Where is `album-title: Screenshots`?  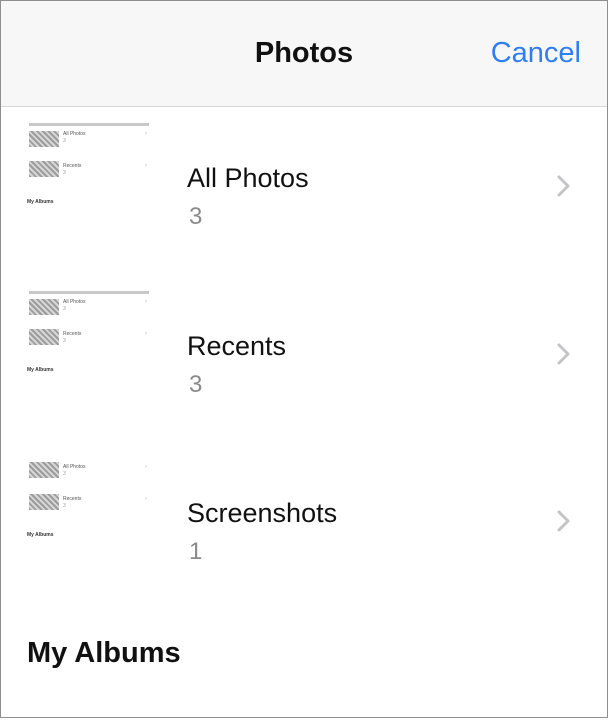 album-title: Screenshots is located at coordinates (262, 513).